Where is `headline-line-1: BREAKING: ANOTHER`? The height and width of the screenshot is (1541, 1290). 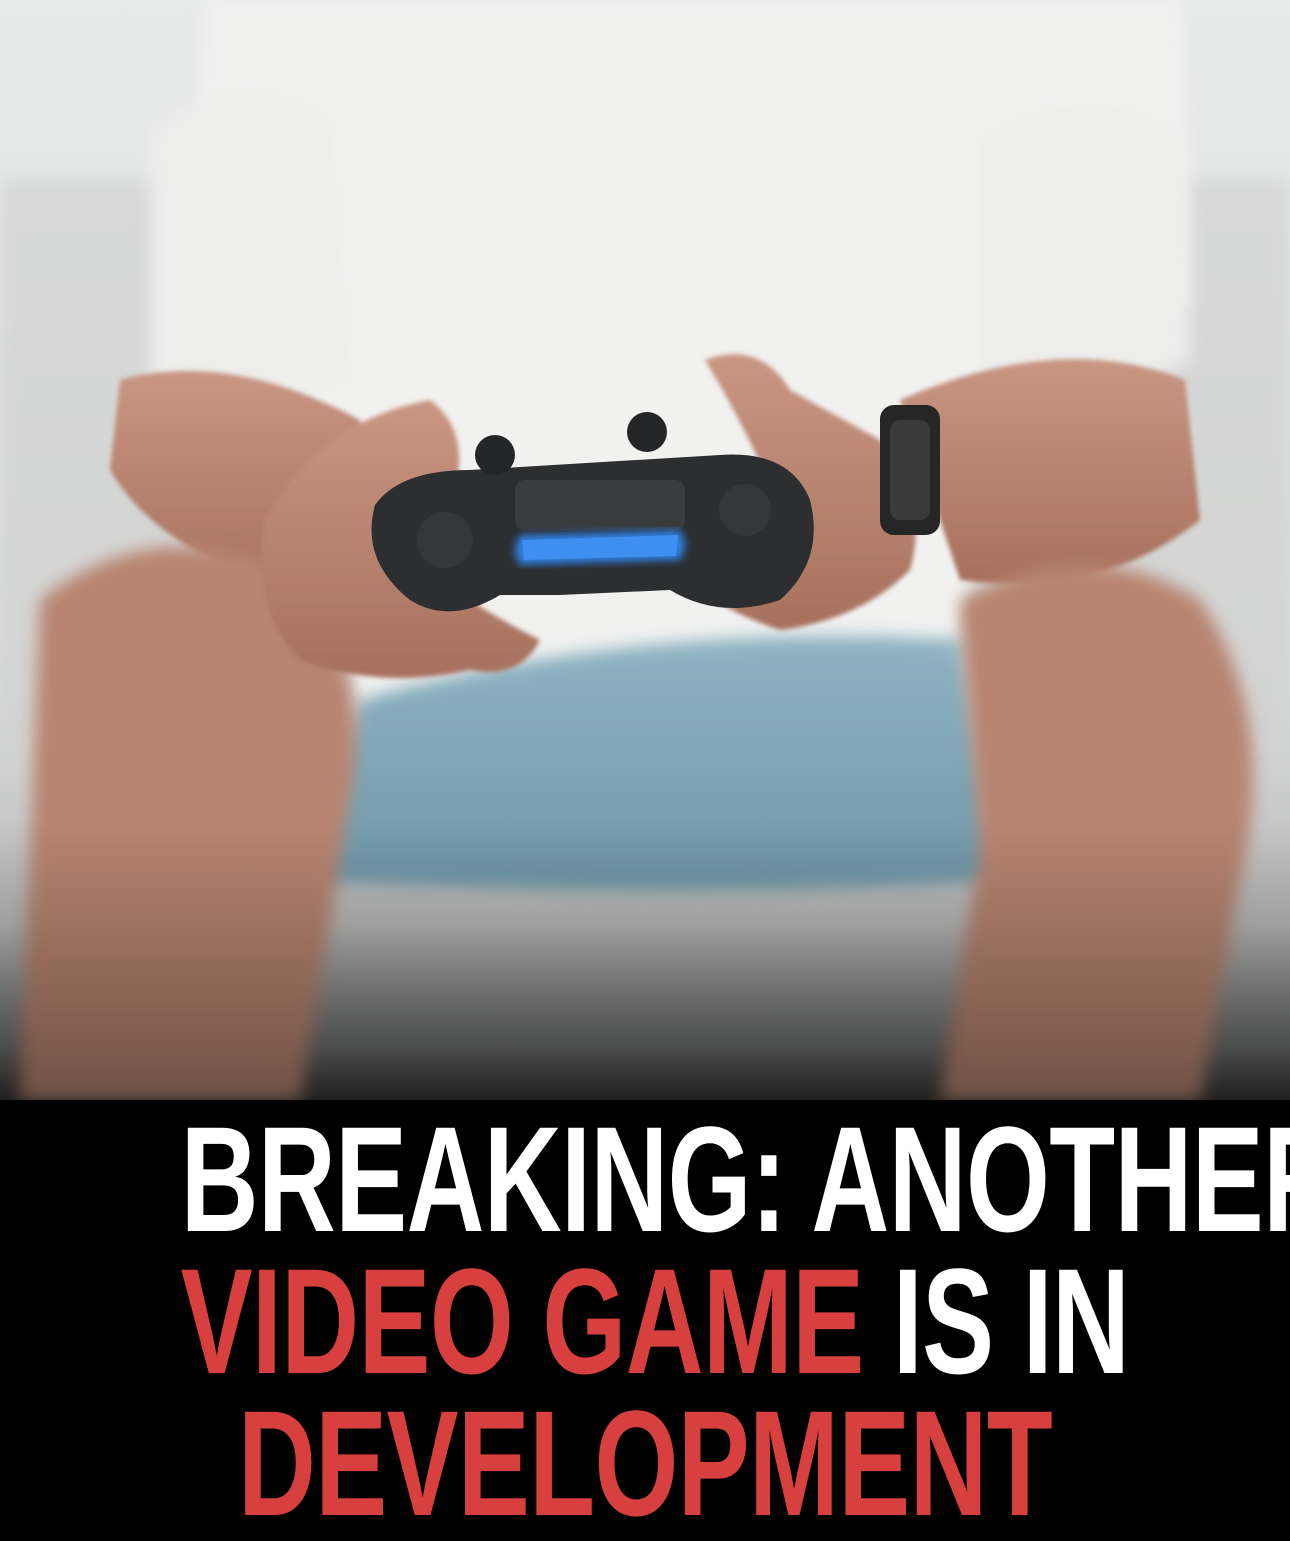 headline-line-1: BREAKING: ANOTHER is located at coordinates (735, 1179).